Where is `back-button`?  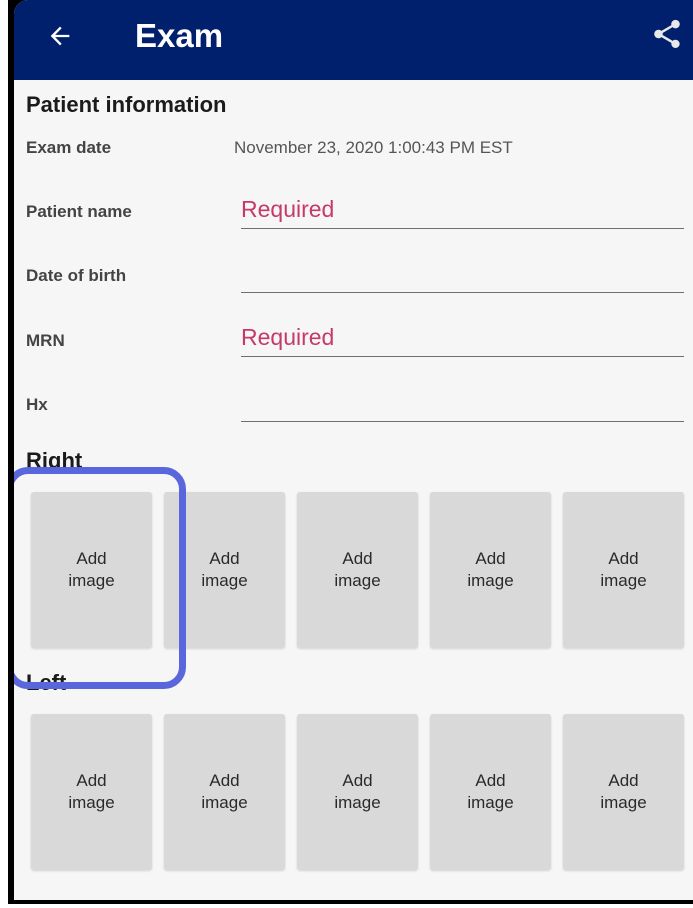
back-button is located at coordinates (60, 36).